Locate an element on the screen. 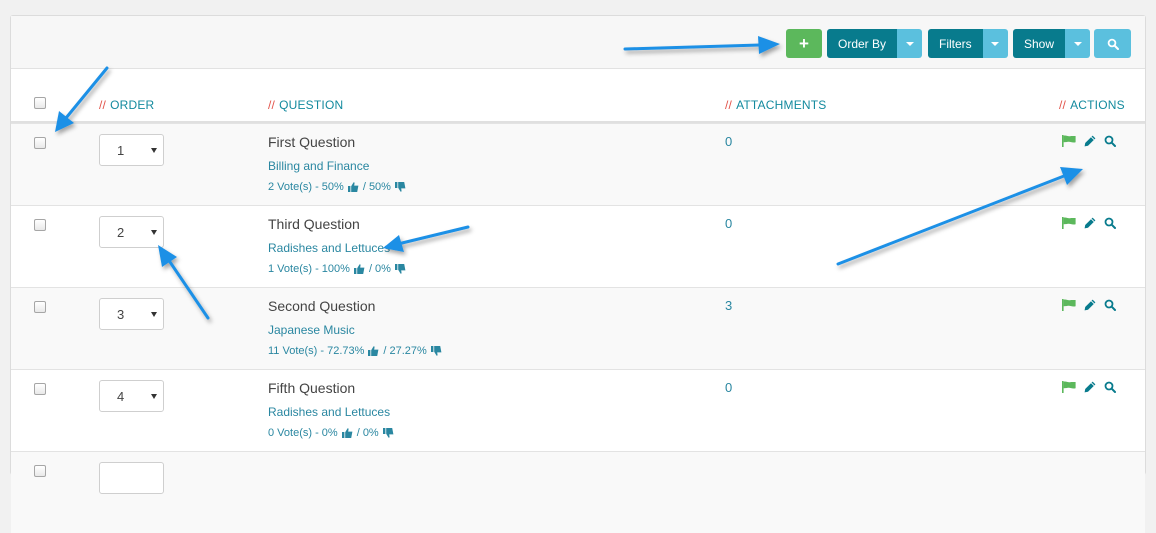 This screenshot has width=1156, height=533. question-title: Fifth Question is located at coordinates (312, 388).